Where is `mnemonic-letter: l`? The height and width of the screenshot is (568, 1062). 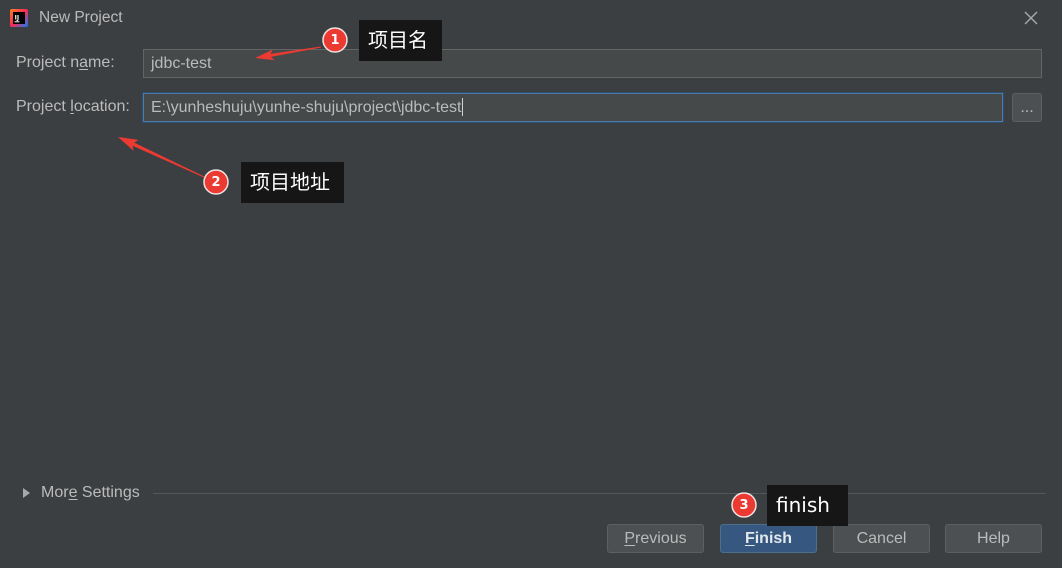 mnemonic-letter: l is located at coordinates (72, 106).